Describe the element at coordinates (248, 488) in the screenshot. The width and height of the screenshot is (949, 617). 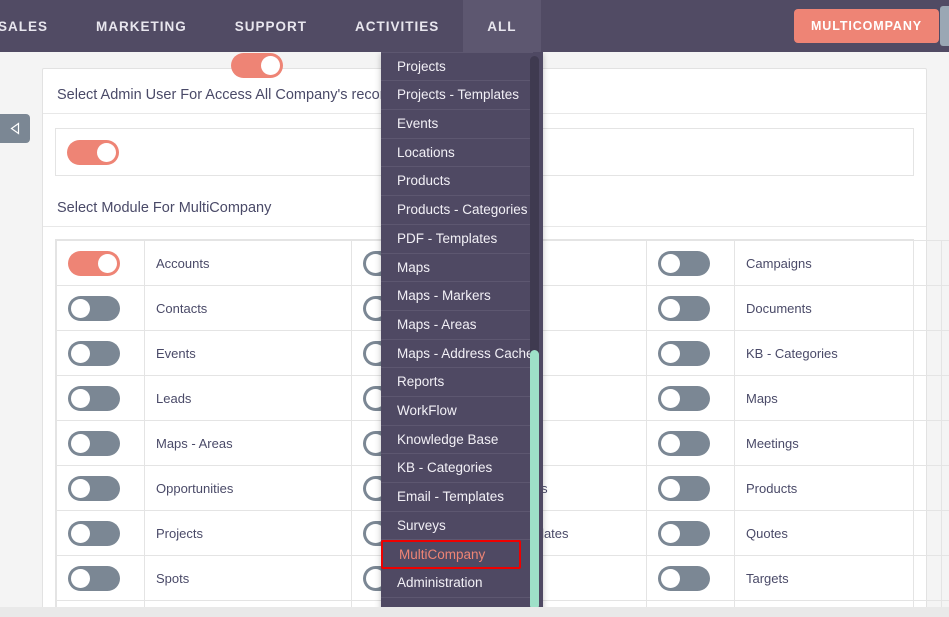
I see `module-label-cell: Opportunities` at that location.